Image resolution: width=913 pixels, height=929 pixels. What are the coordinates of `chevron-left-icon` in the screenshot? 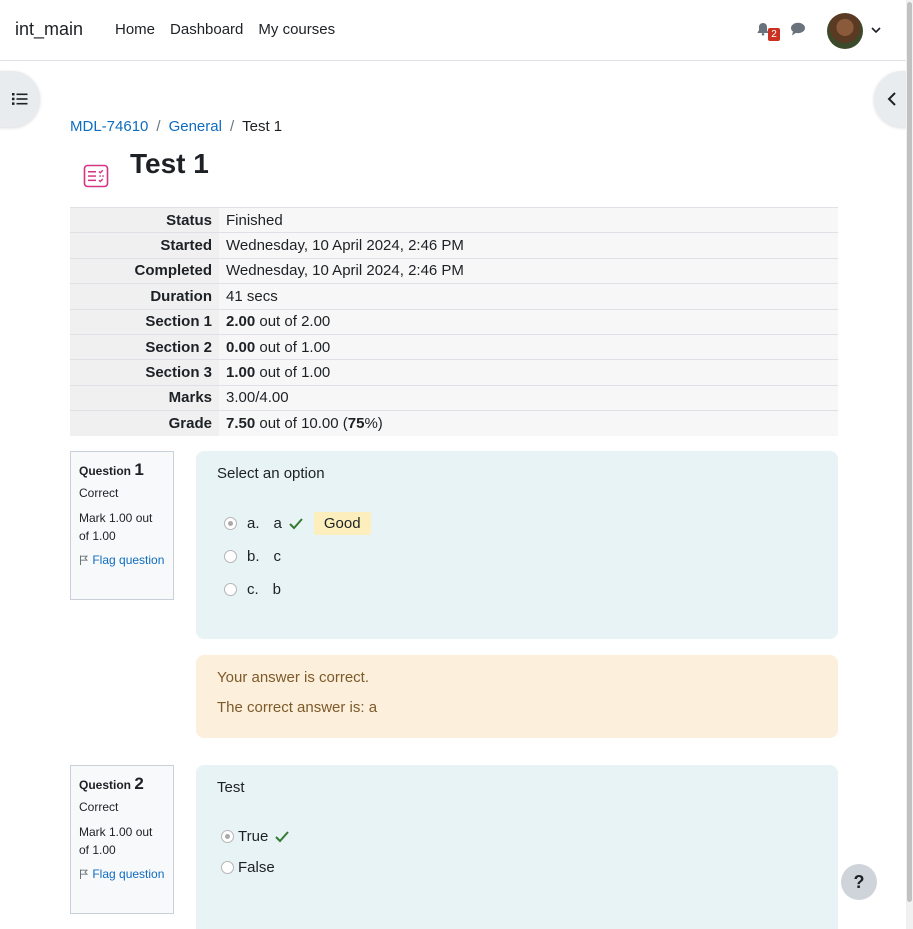 It's located at (891, 99).